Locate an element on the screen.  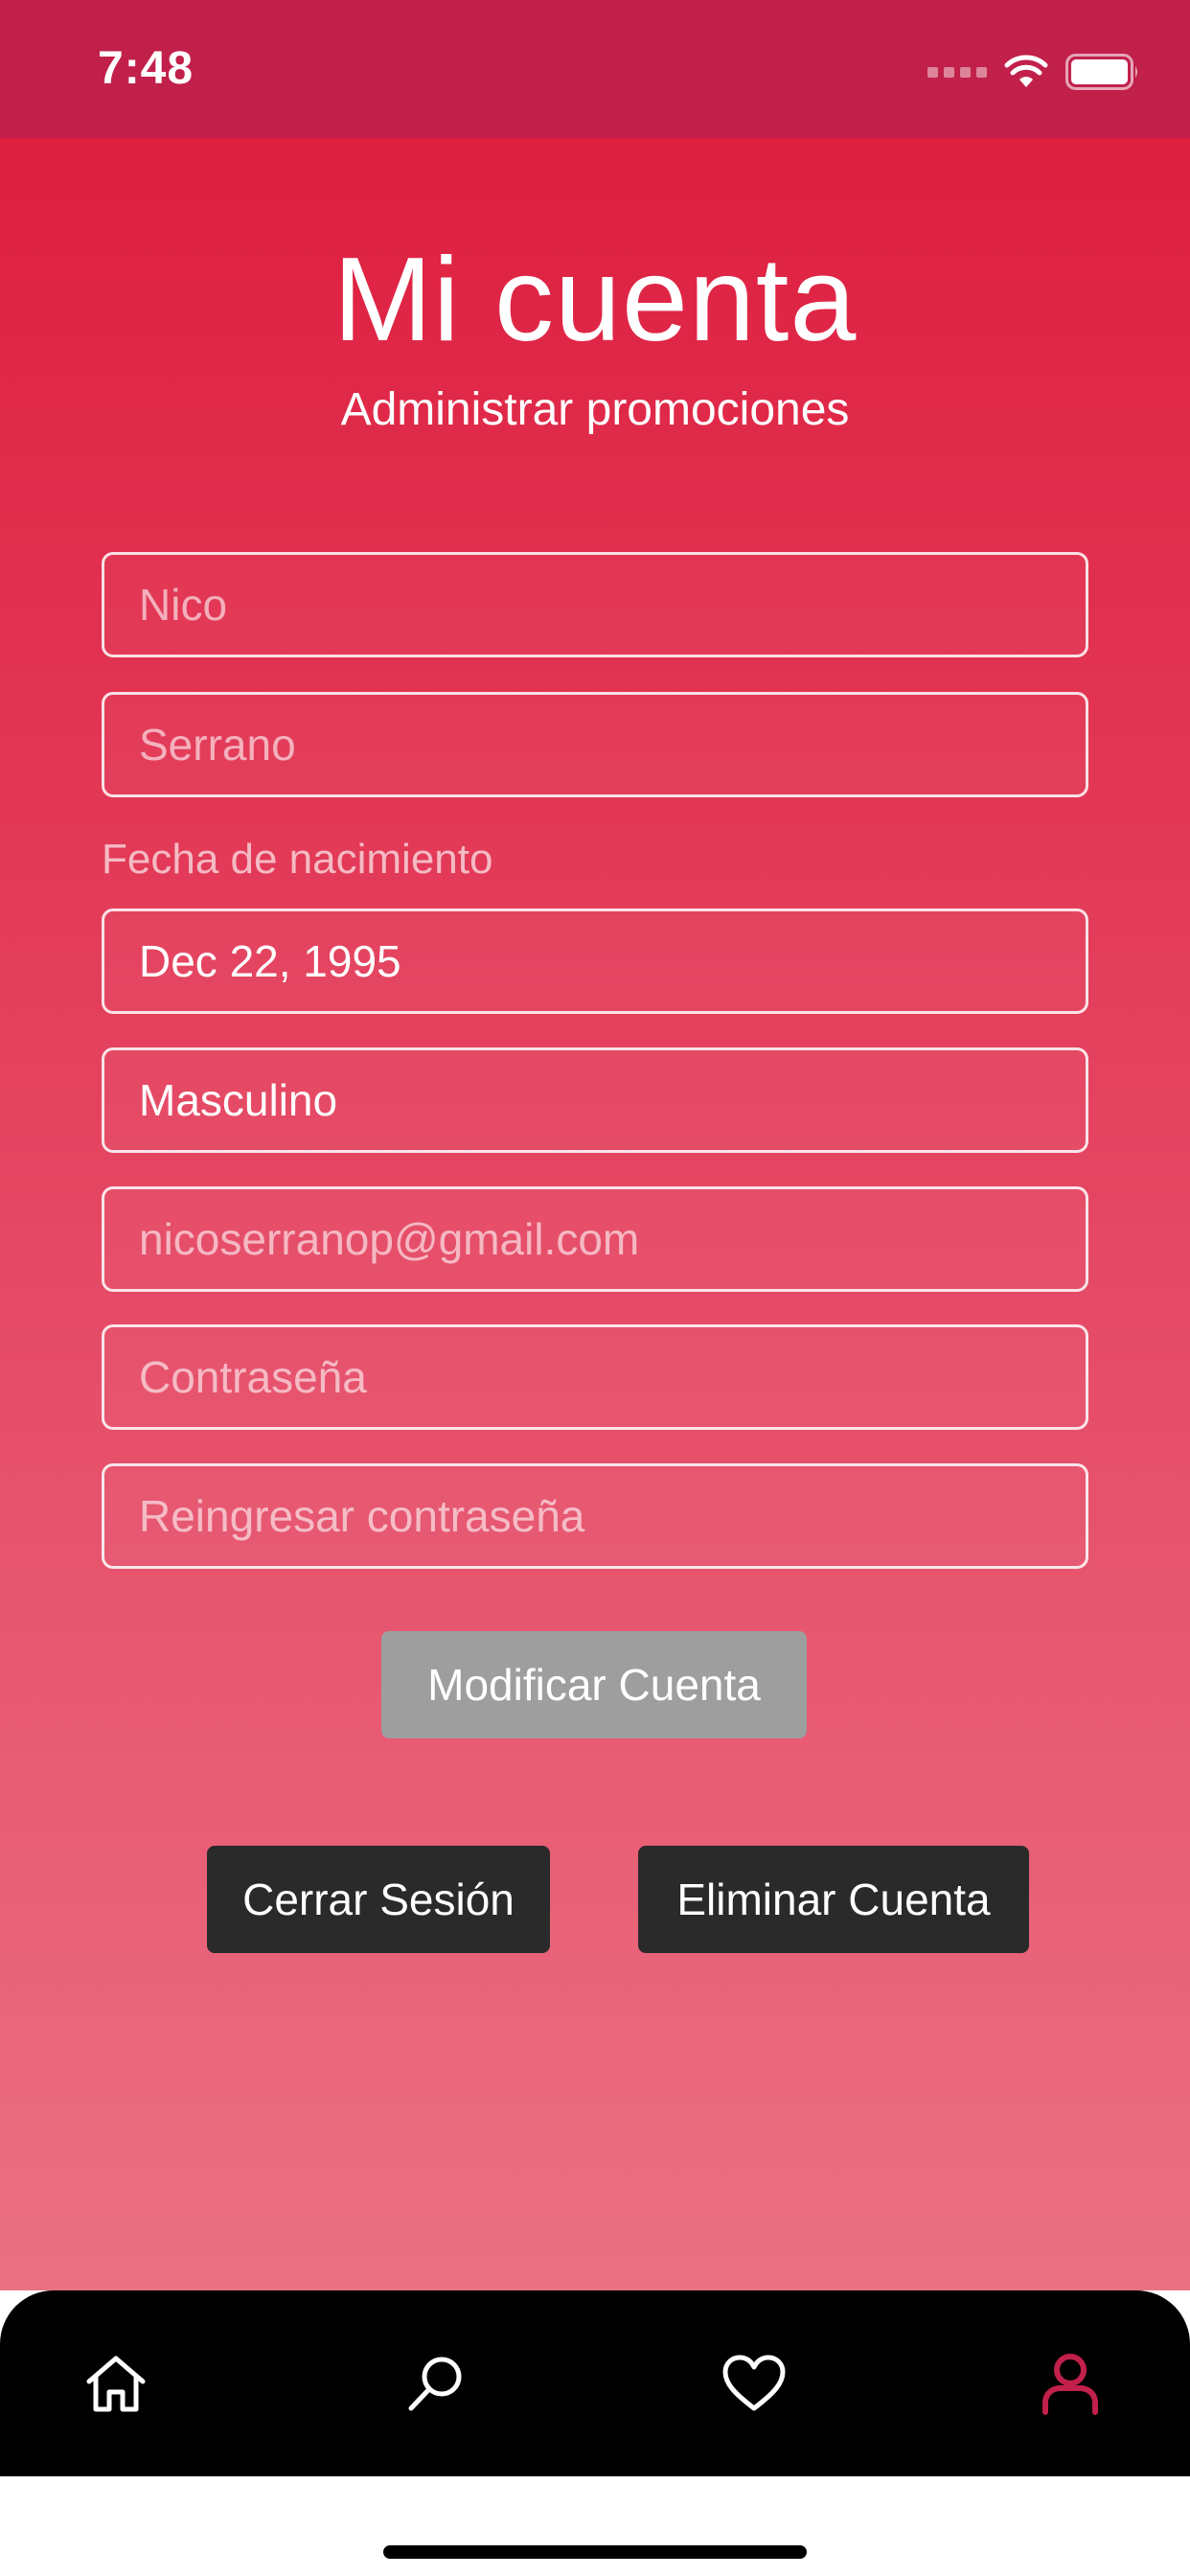
signal-icon is located at coordinates (957, 72).